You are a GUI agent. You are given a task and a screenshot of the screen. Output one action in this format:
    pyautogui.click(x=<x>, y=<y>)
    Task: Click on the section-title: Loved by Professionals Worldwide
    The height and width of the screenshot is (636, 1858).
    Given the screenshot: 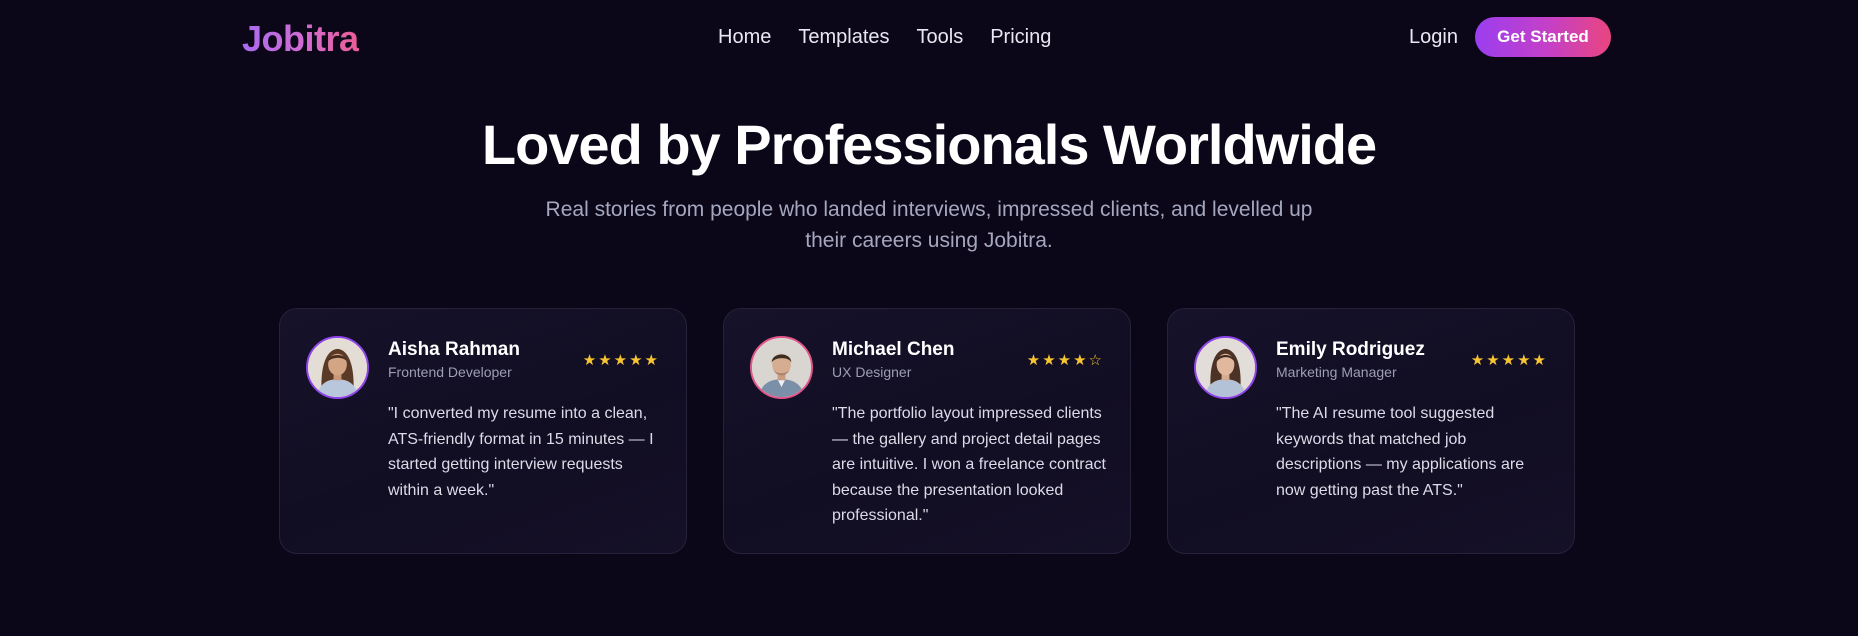 What is the action you would take?
    pyautogui.click(x=929, y=144)
    